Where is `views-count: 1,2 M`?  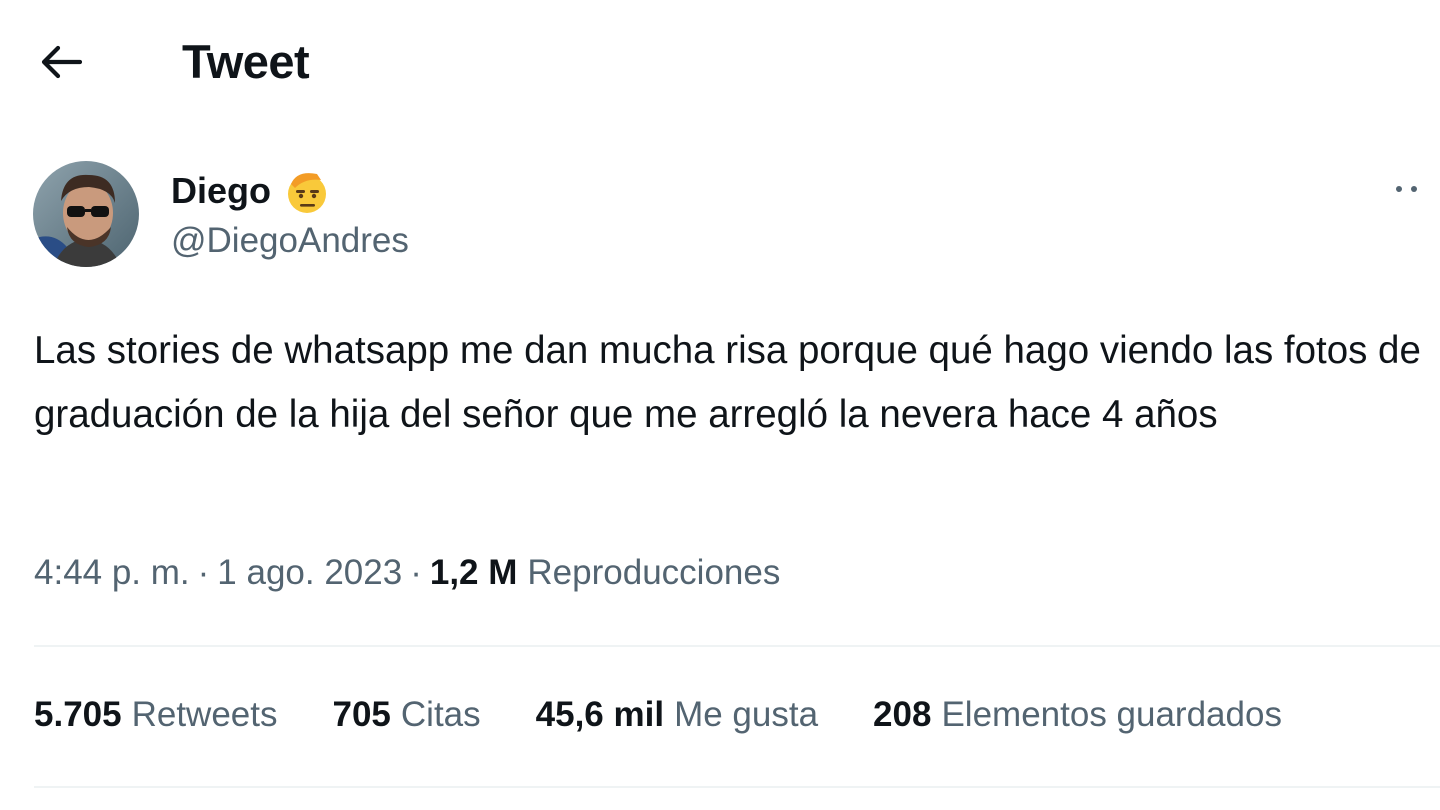
views-count: 1,2 M is located at coordinates (473, 572).